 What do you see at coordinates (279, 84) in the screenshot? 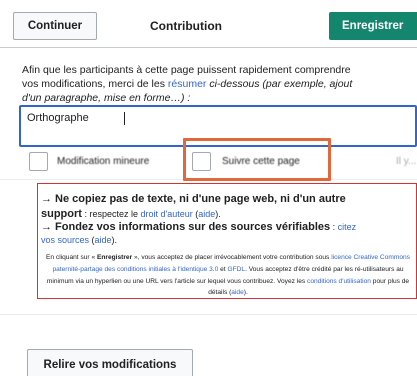
I see `help-line-2-after: ci-dessous (par exemple, ajout` at bounding box center [279, 84].